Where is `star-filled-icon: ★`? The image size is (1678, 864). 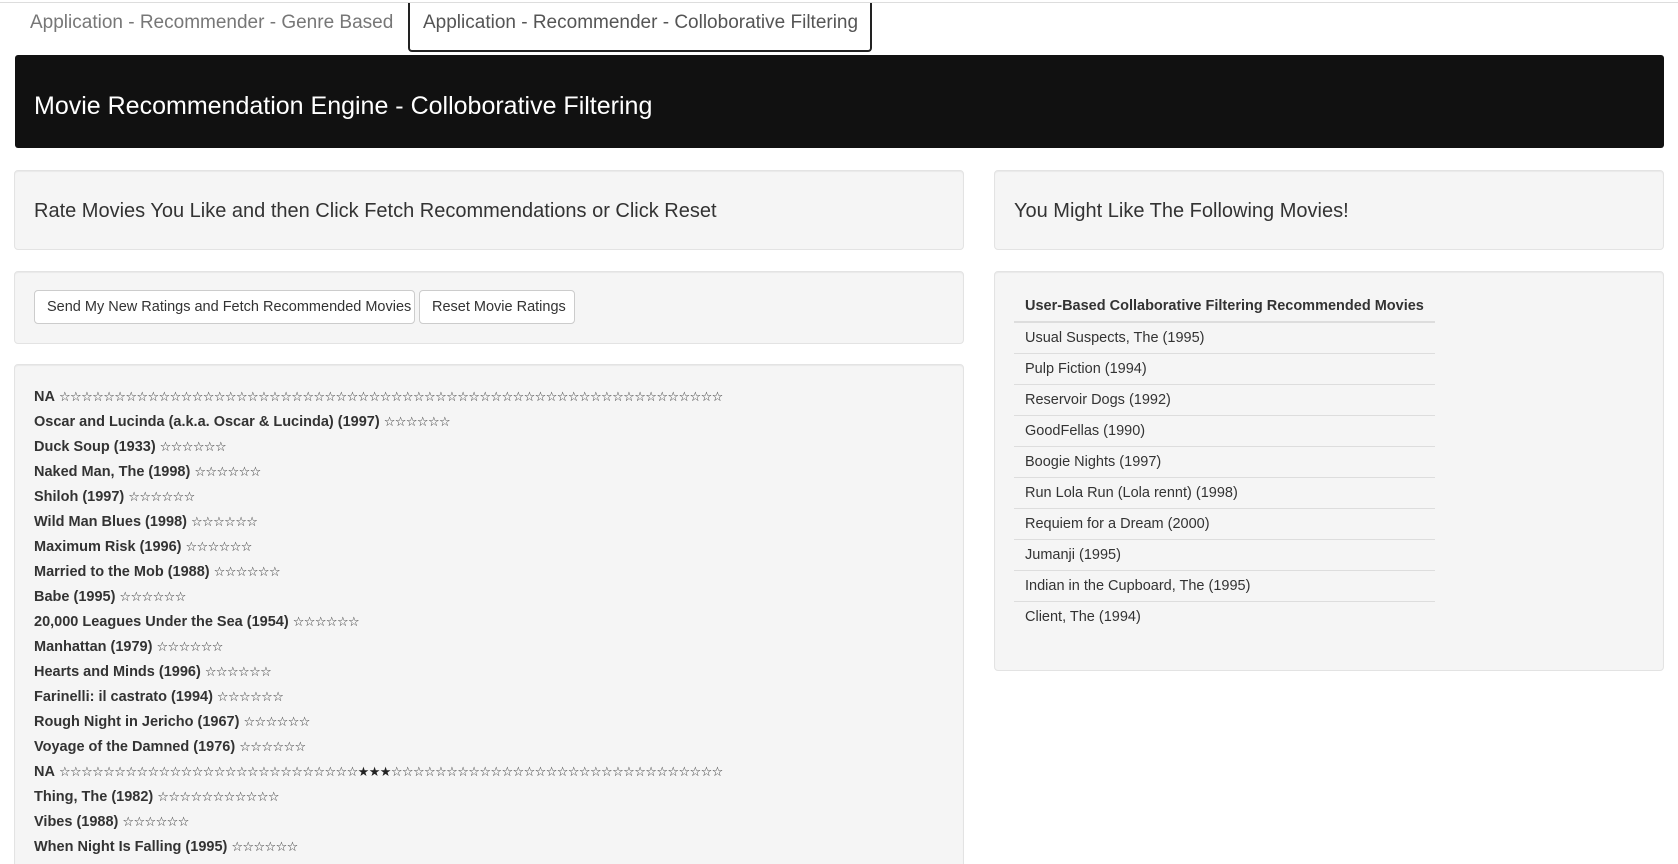
star-filled-icon: ★ is located at coordinates (386, 772).